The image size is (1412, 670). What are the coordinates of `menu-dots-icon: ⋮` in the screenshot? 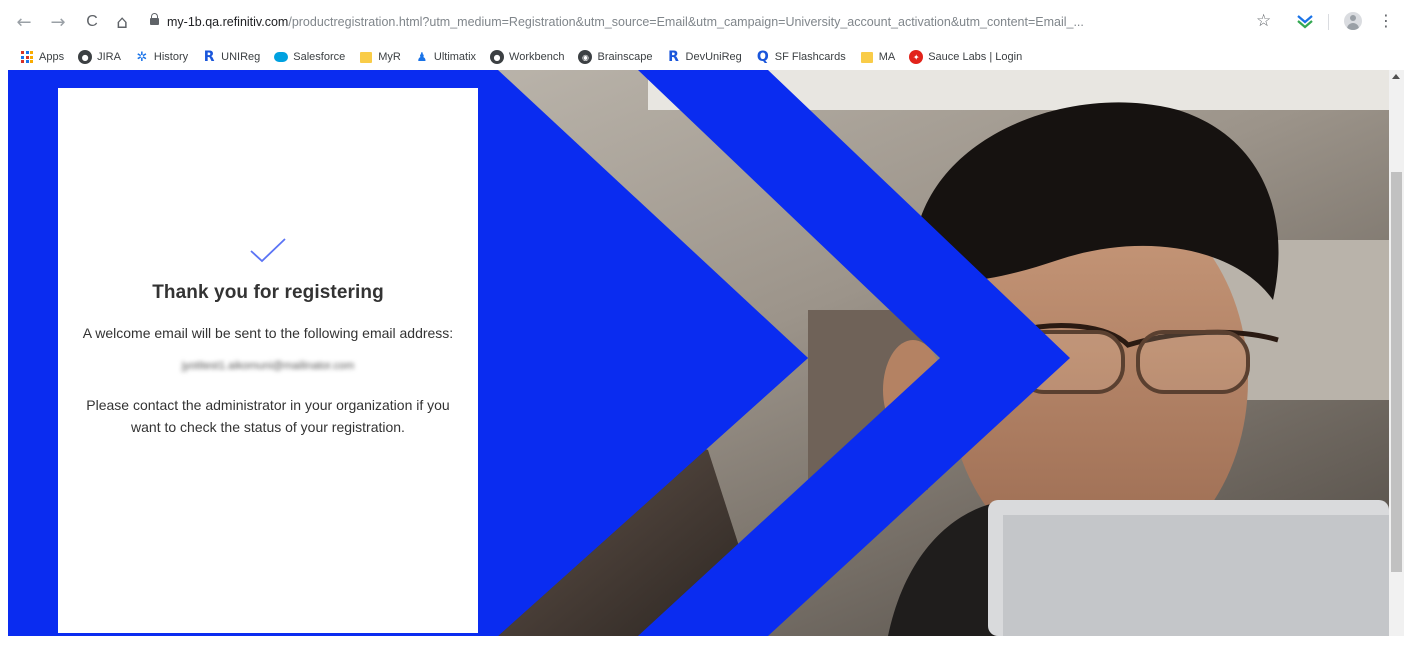 It's located at (1386, 20).